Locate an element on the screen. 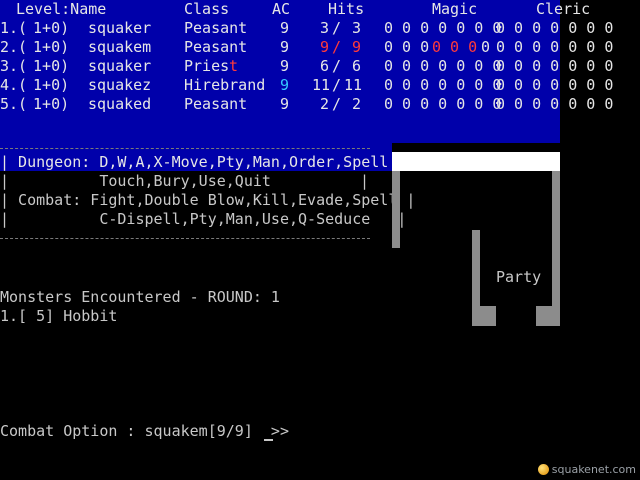 This screenshot has height=480, width=640. header-cleric: Cleric is located at coordinates (563, 9).